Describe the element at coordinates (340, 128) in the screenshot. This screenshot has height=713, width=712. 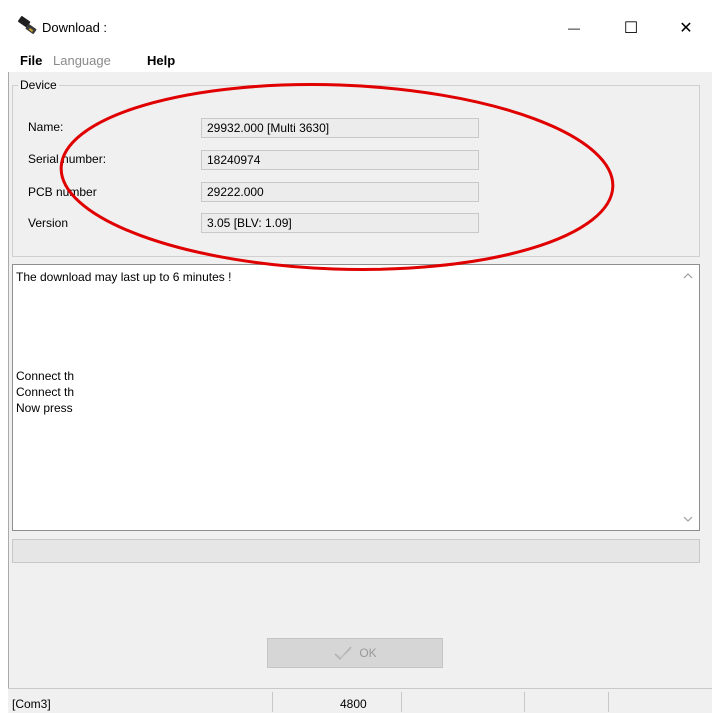
I see `name-field: 29932.000 [Multi 3630]` at that location.